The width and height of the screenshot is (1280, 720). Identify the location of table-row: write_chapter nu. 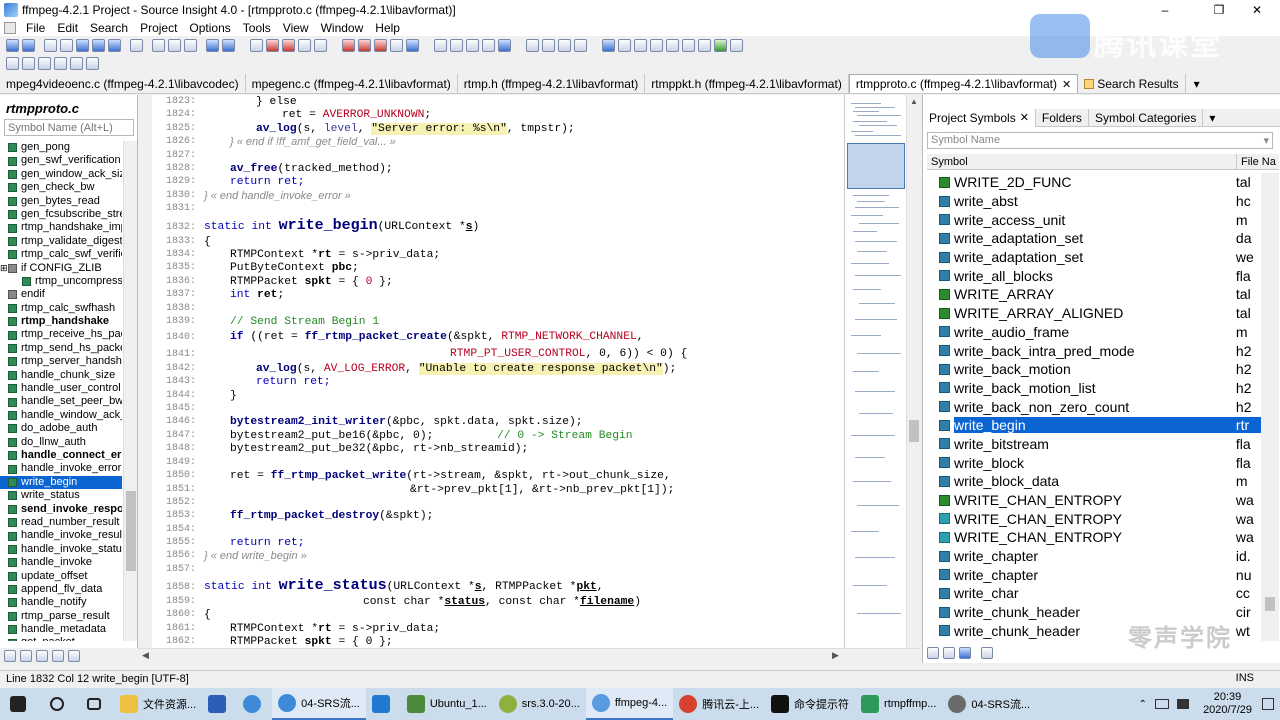
(1094, 574).